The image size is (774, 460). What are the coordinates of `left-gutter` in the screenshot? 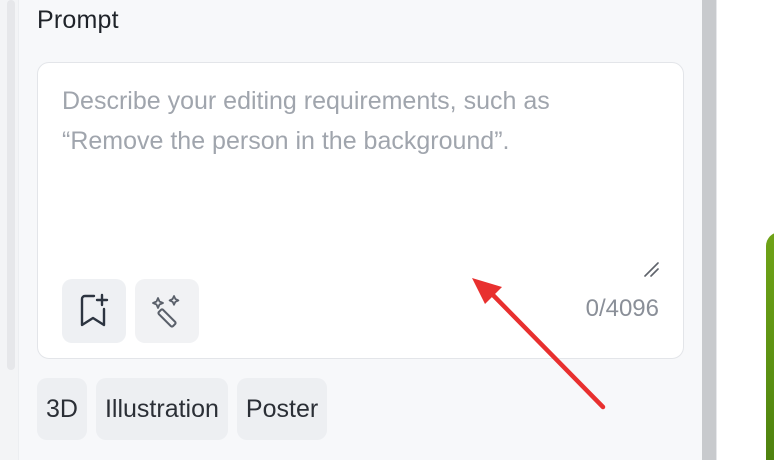 It's located at (9, 230).